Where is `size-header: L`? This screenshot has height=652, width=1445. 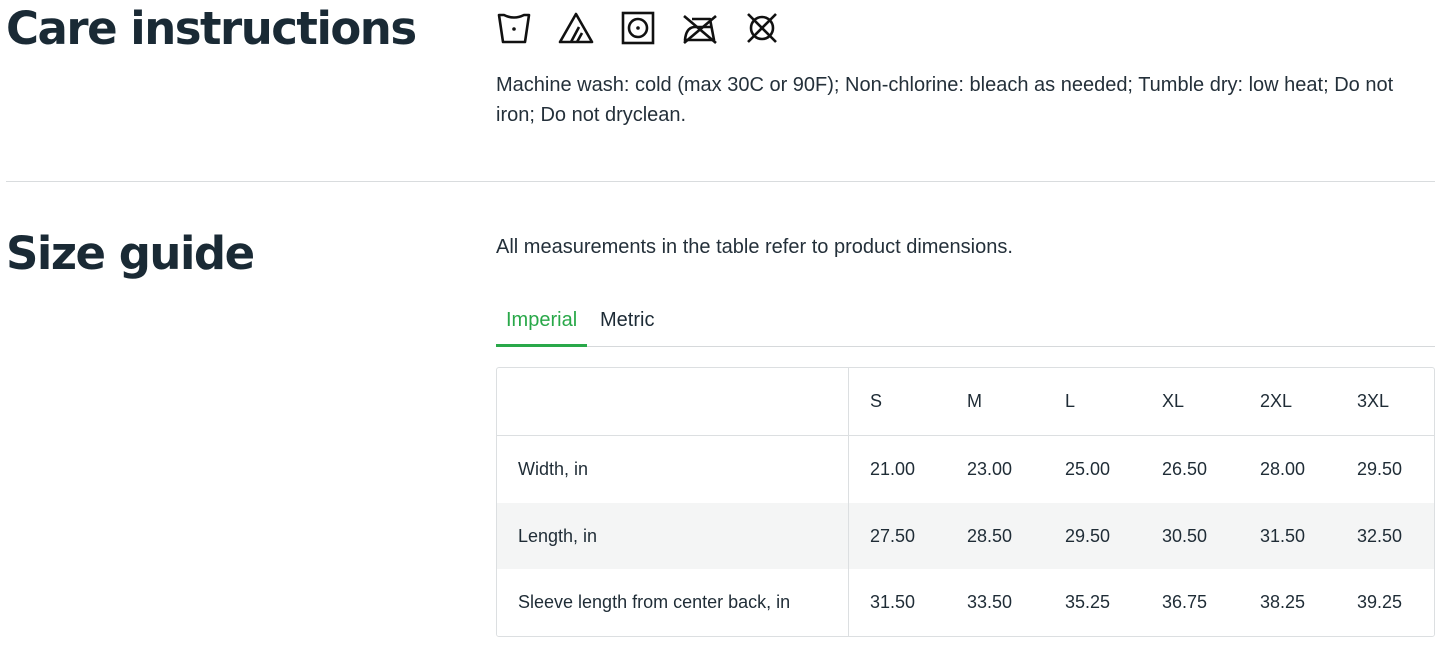
size-header: L is located at coordinates (1070, 401).